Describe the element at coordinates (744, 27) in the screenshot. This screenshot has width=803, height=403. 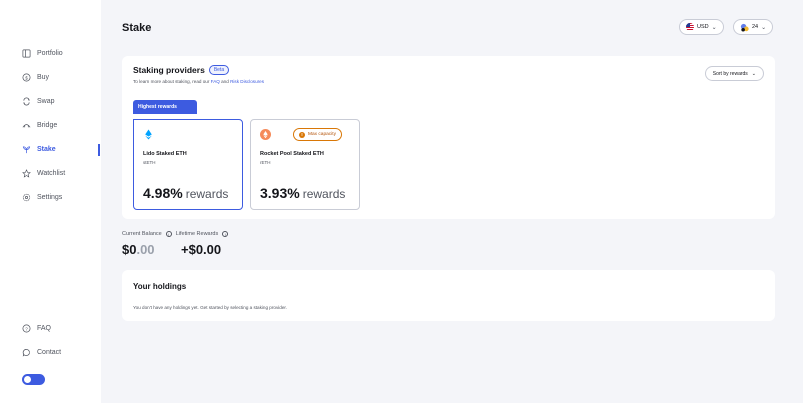
I see `network-icon` at that location.